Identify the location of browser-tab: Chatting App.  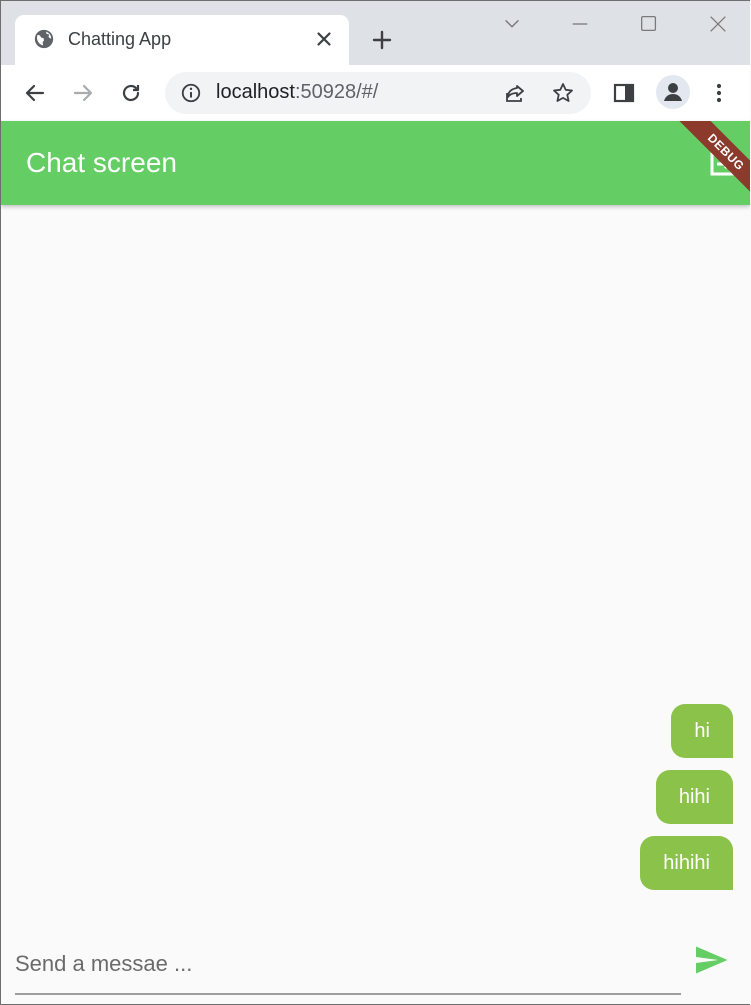
(182, 40).